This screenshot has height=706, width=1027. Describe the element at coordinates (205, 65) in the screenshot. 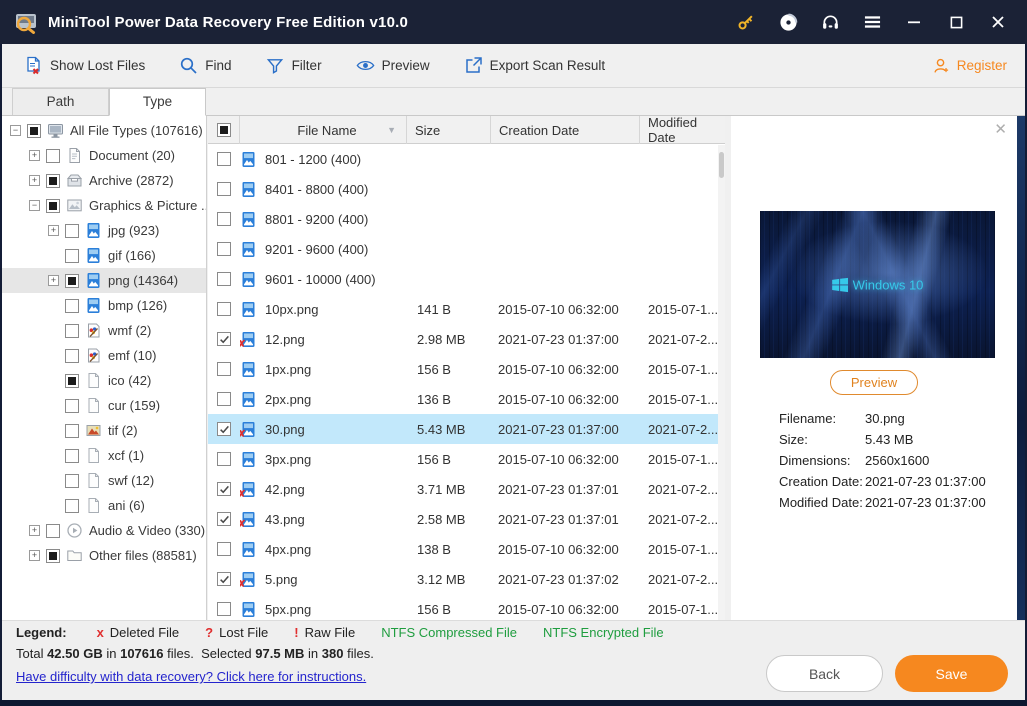

I see `toolbar-find: Find` at that location.